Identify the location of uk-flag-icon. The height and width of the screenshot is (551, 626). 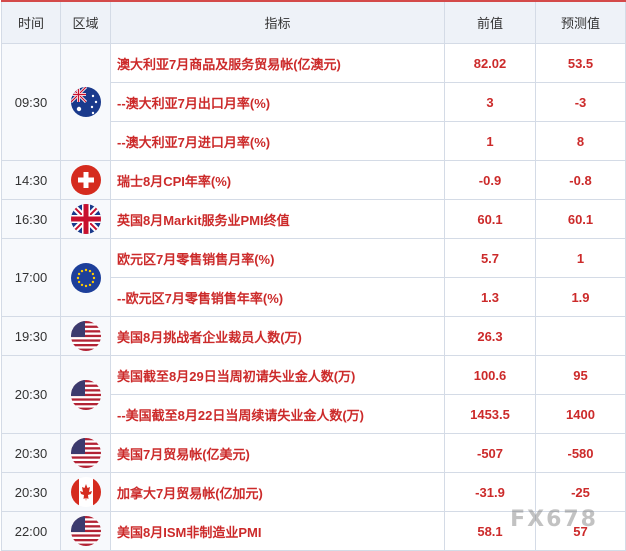
(85, 219).